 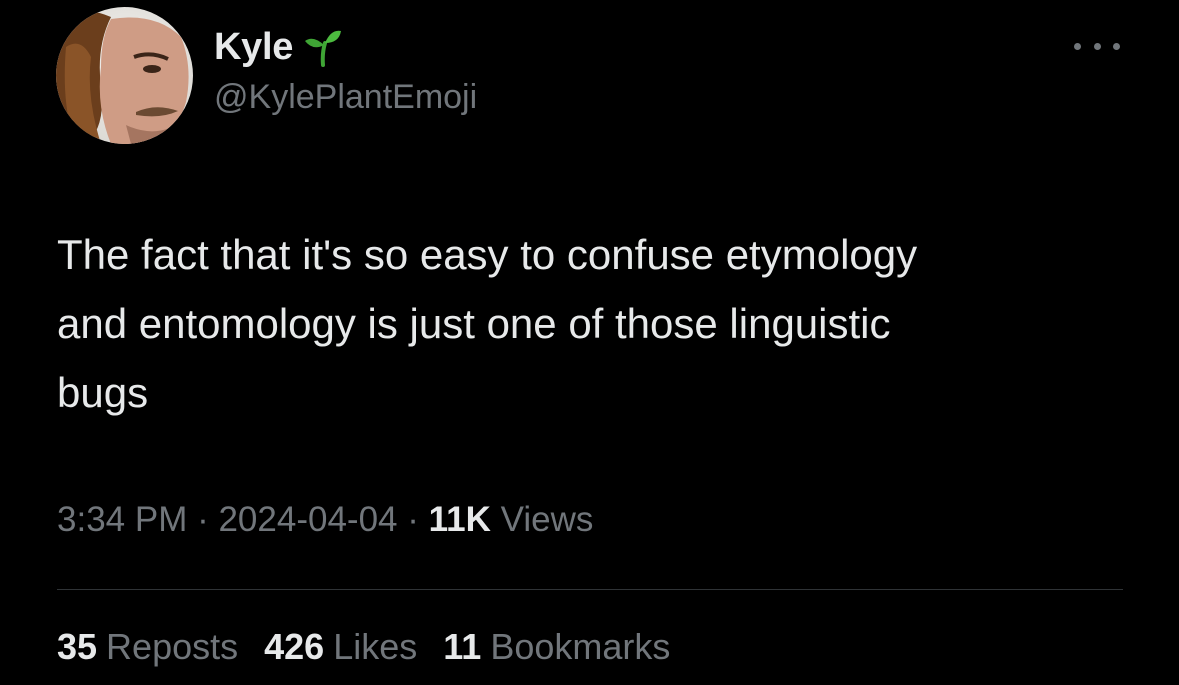 What do you see at coordinates (253, 47) in the screenshot?
I see `display-name: Kyle` at bounding box center [253, 47].